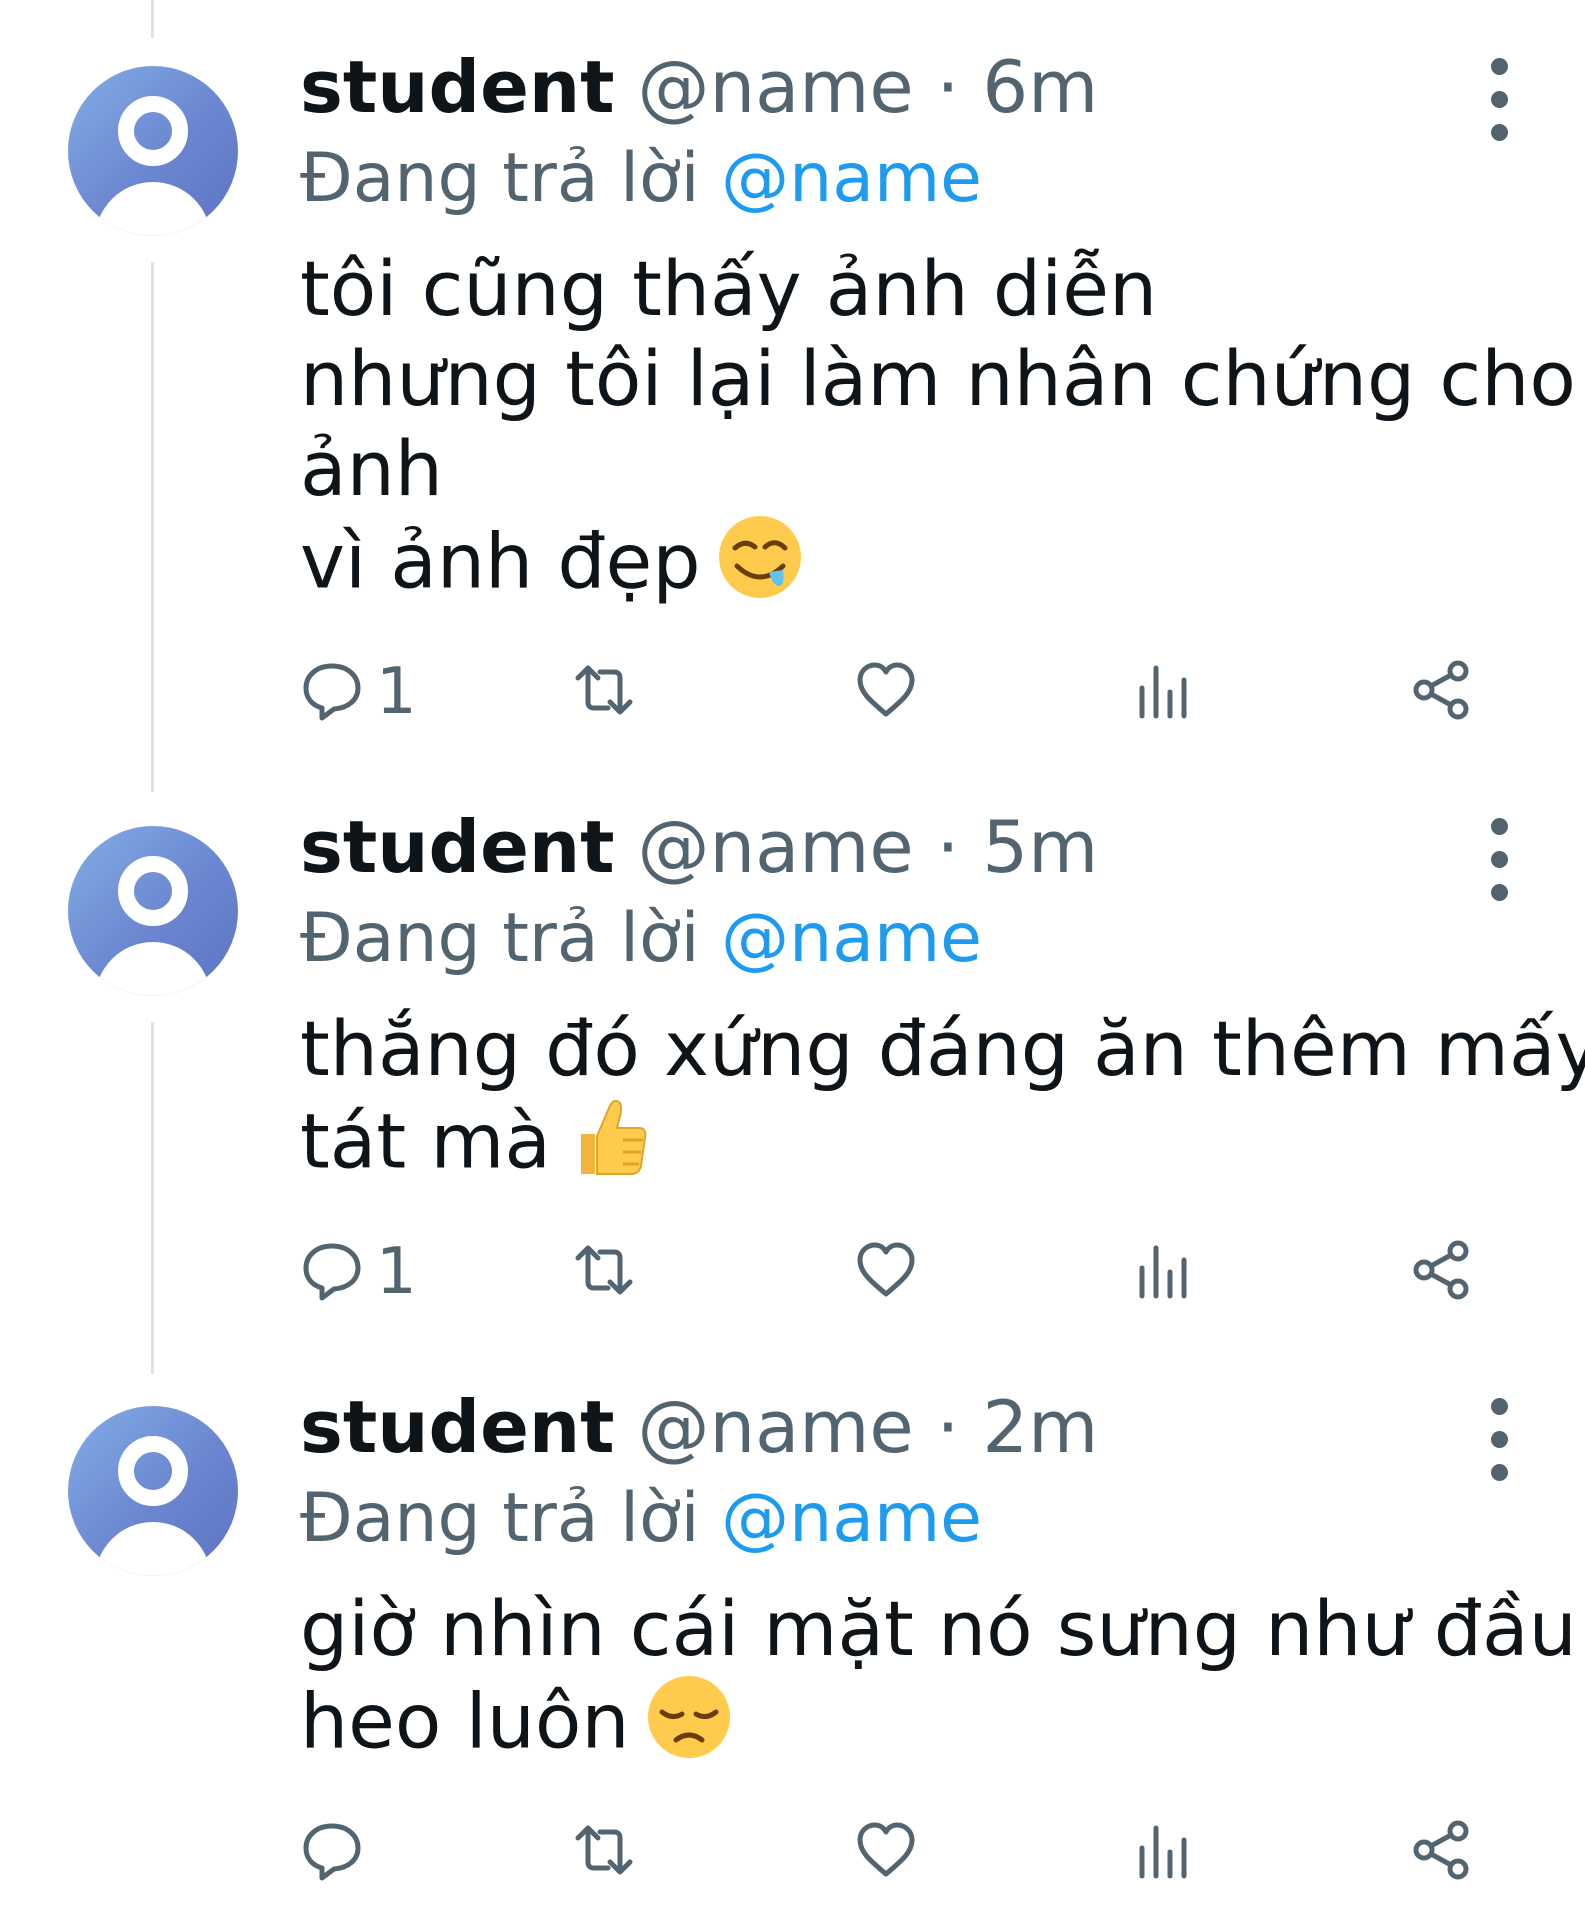 This screenshot has height=1920, width=1585. Describe the element at coordinates (371, 468) in the screenshot. I see `tweet-line: ảnh` at that location.